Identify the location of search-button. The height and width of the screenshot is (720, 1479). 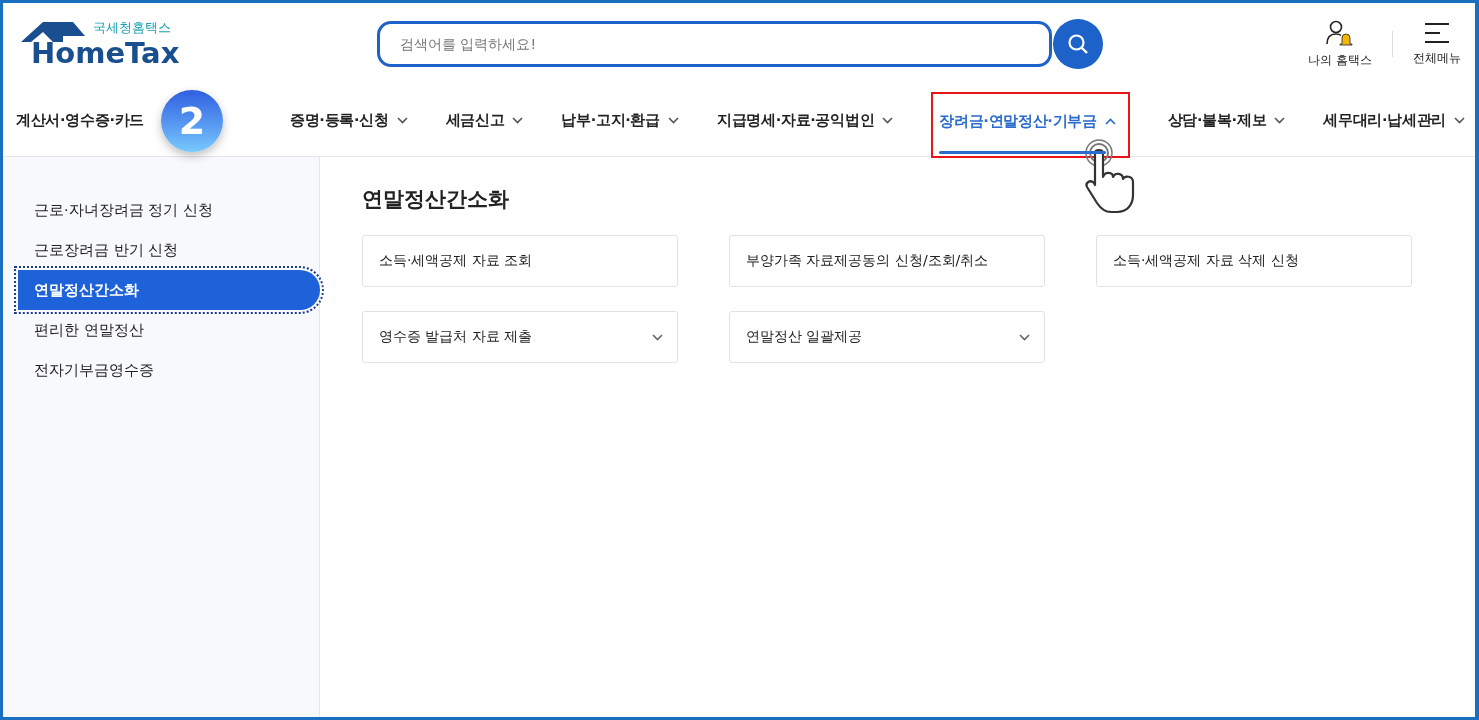
(1078, 44).